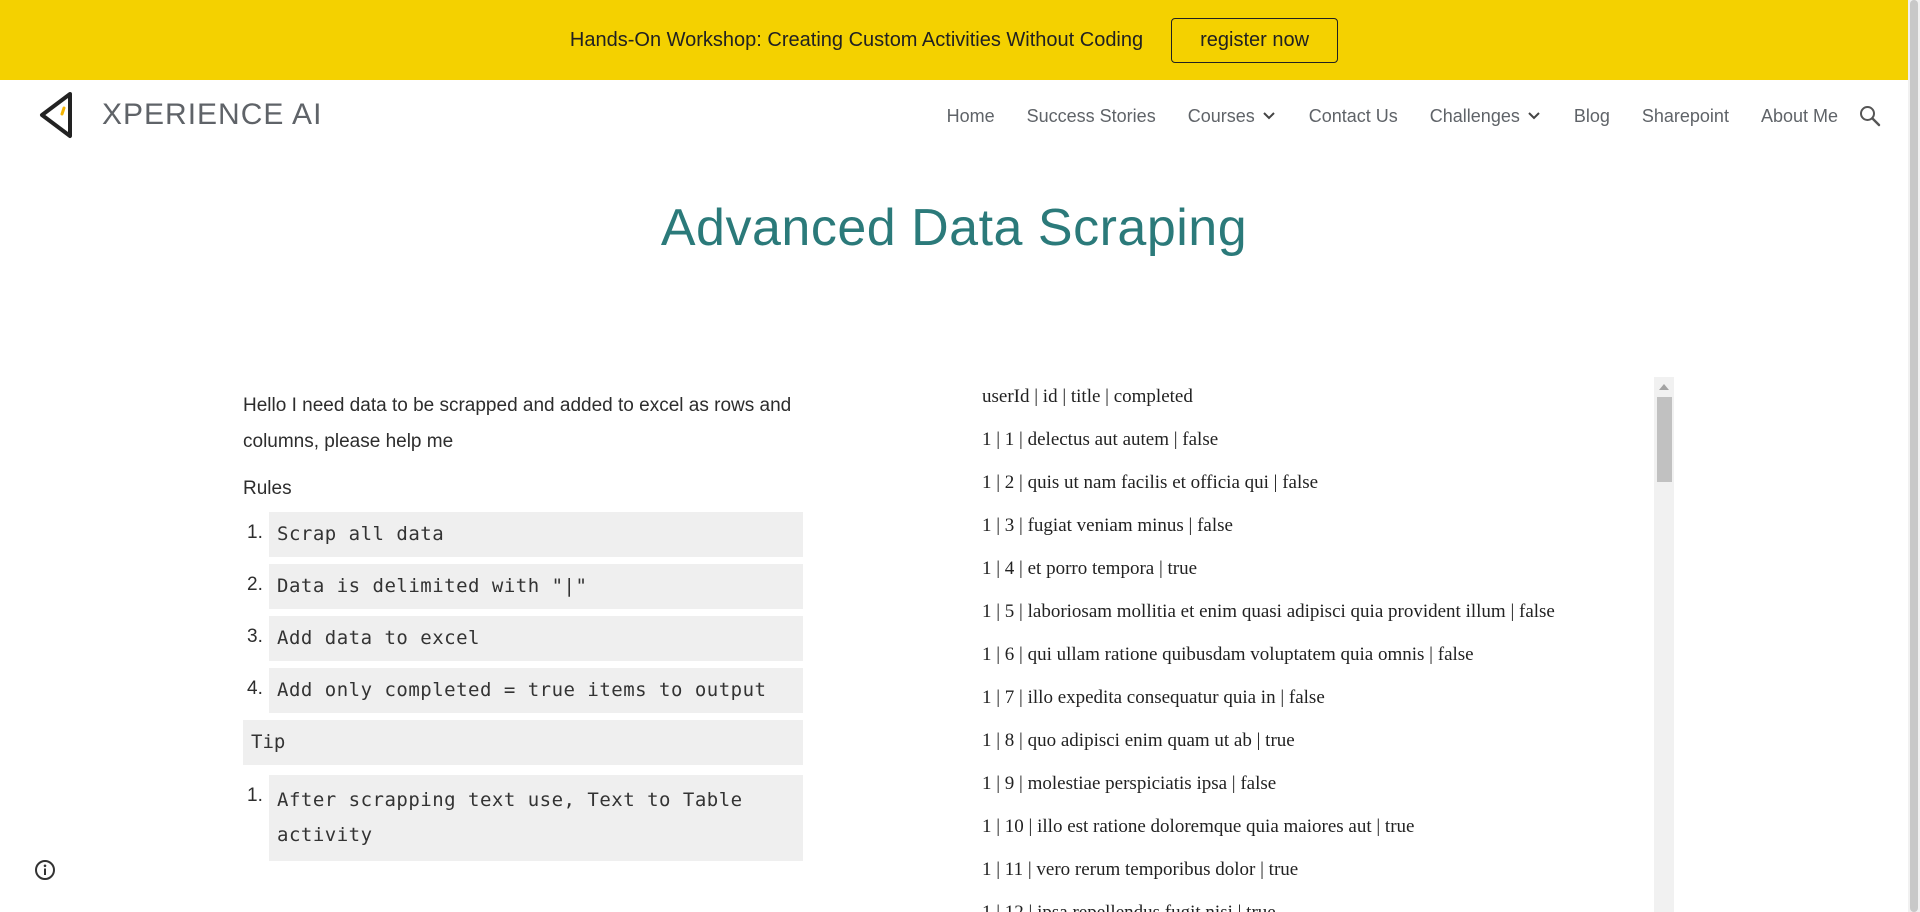  I want to click on page-scrollbar, so click(1914, 456).